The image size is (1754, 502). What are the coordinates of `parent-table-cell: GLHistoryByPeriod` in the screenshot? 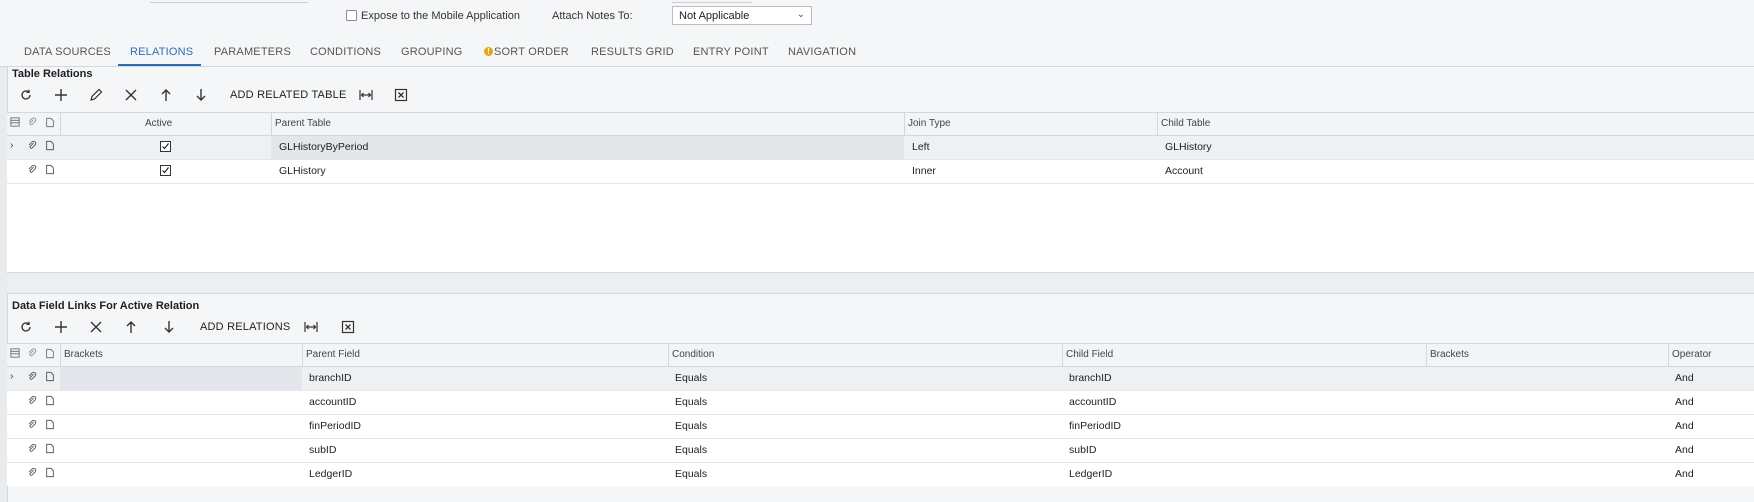 It's located at (323, 147).